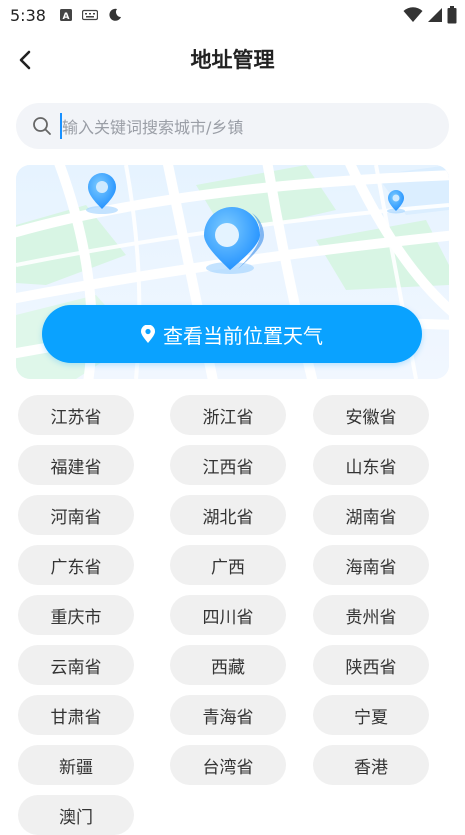  Describe the element at coordinates (371, 665) in the screenshot. I see `province-chip: 陕西省` at that location.